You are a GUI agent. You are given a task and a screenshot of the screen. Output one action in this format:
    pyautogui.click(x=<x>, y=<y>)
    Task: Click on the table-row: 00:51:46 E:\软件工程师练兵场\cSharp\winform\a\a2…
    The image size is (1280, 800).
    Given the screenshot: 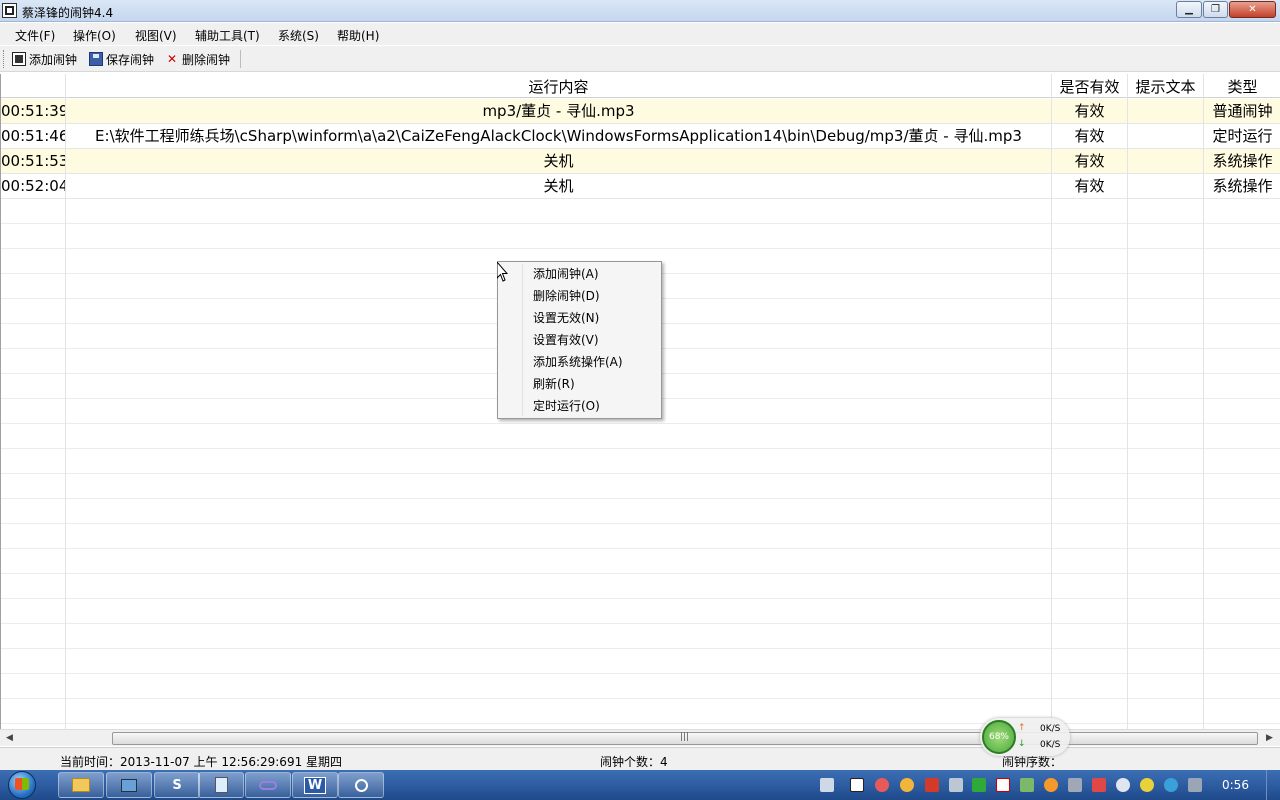 What is the action you would take?
    pyautogui.click(x=640, y=136)
    